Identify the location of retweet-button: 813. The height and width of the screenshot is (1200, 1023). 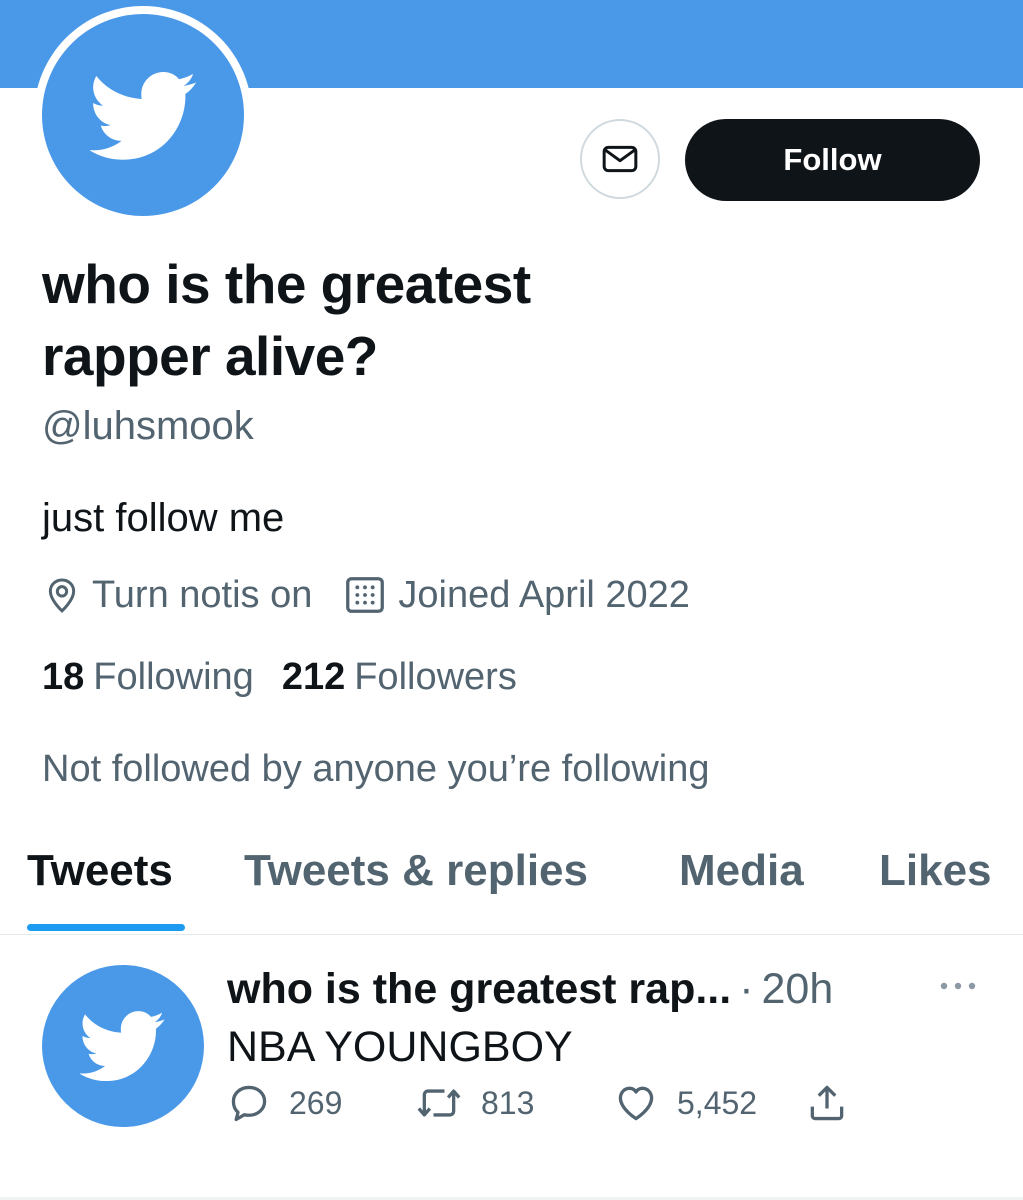
(474, 1103).